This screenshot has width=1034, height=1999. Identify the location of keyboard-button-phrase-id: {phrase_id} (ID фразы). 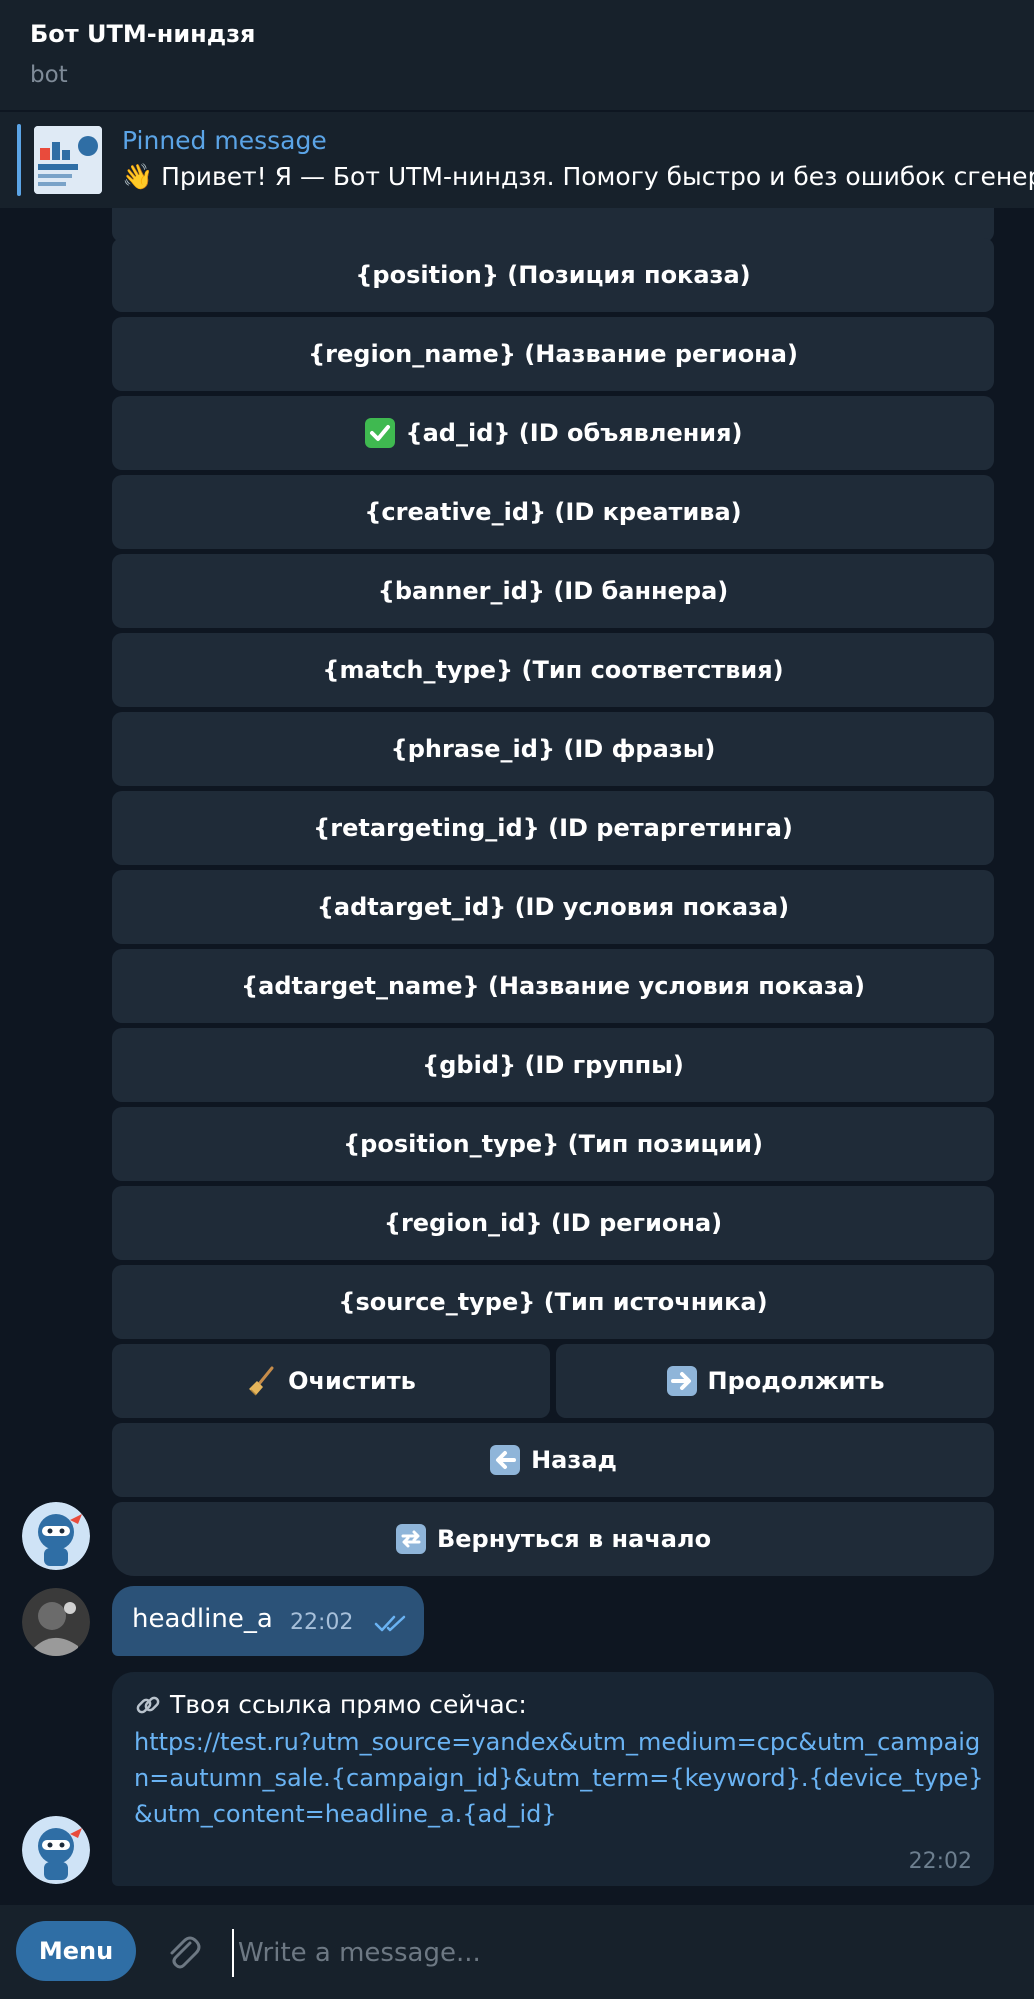
(553, 749).